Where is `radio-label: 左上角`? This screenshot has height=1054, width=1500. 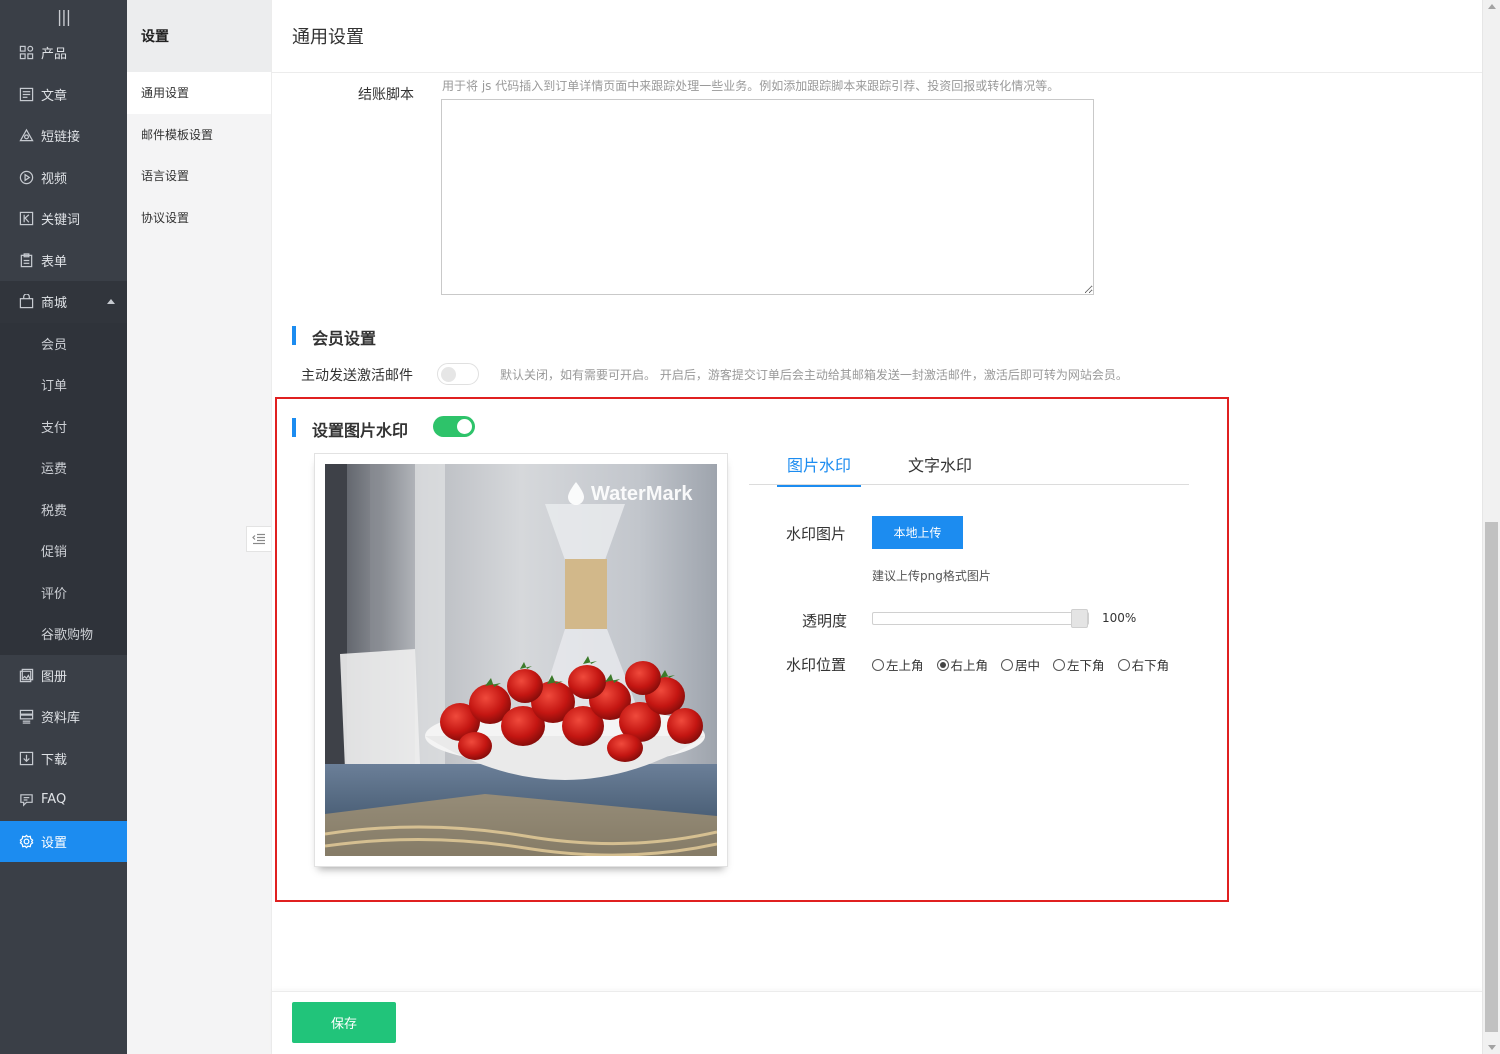
radio-label: 左上角 is located at coordinates (905, 665).